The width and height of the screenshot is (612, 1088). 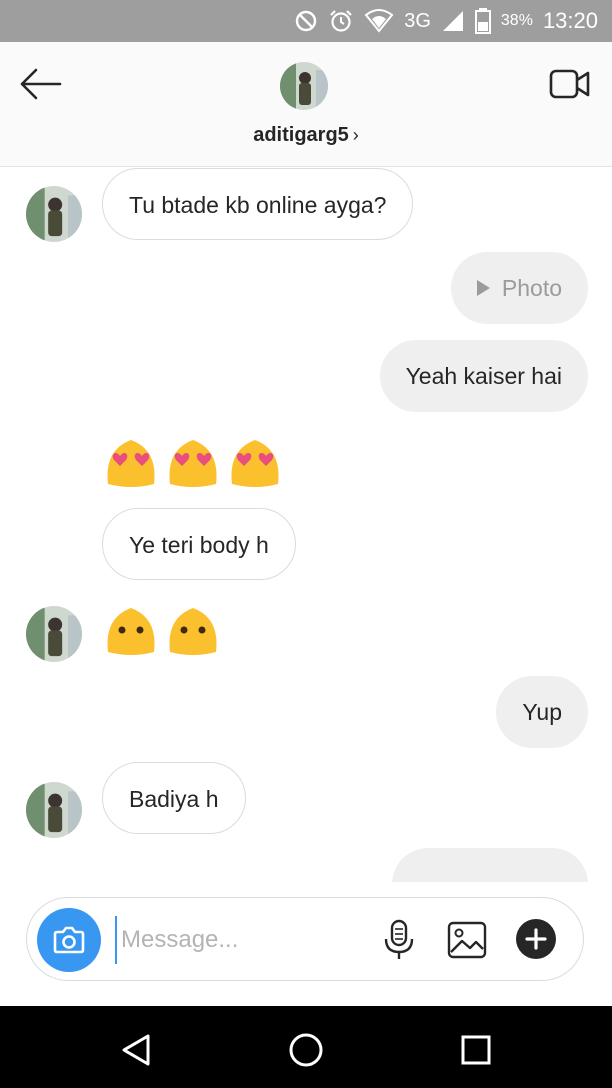 I want to click on message-text: Tu btade kb online ayga?, so click(x=258, y=205).